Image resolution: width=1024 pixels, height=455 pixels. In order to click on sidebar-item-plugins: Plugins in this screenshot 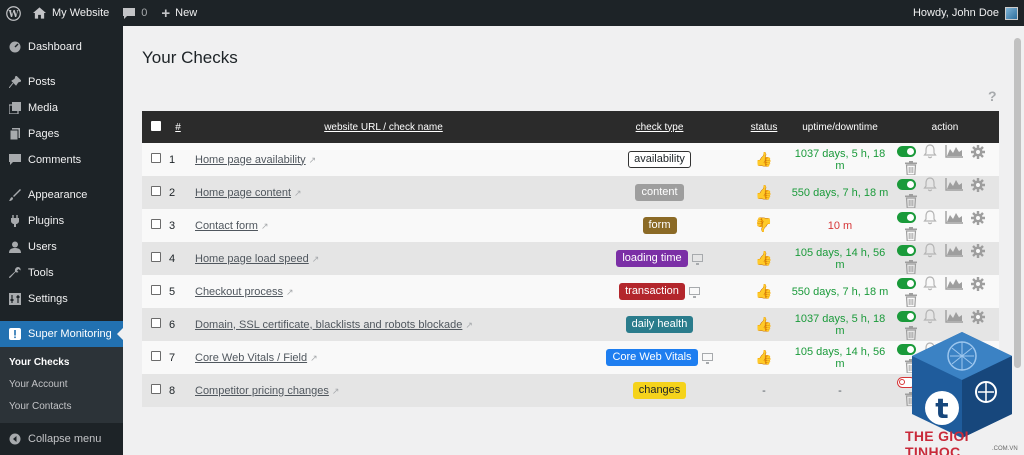, I will do `click(61, 221)`.